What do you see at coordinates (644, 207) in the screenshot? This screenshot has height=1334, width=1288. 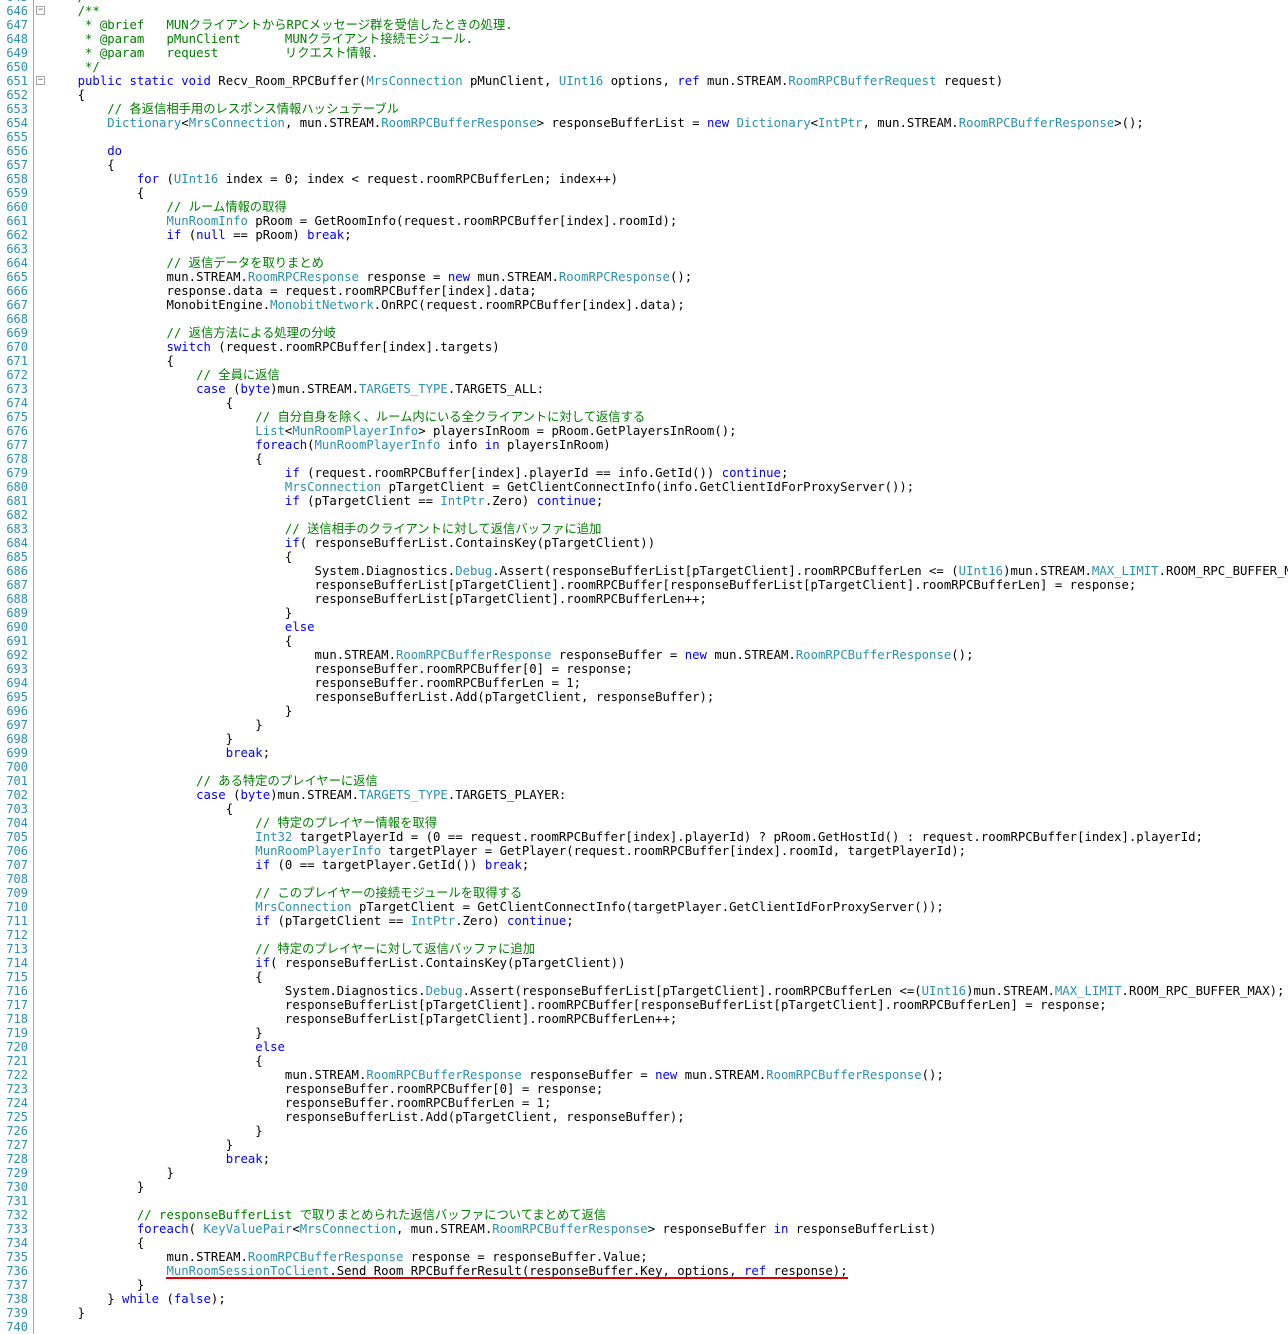 I see `code-line: 660 // ルーム情報の取得` at bounding box center [644, 207].